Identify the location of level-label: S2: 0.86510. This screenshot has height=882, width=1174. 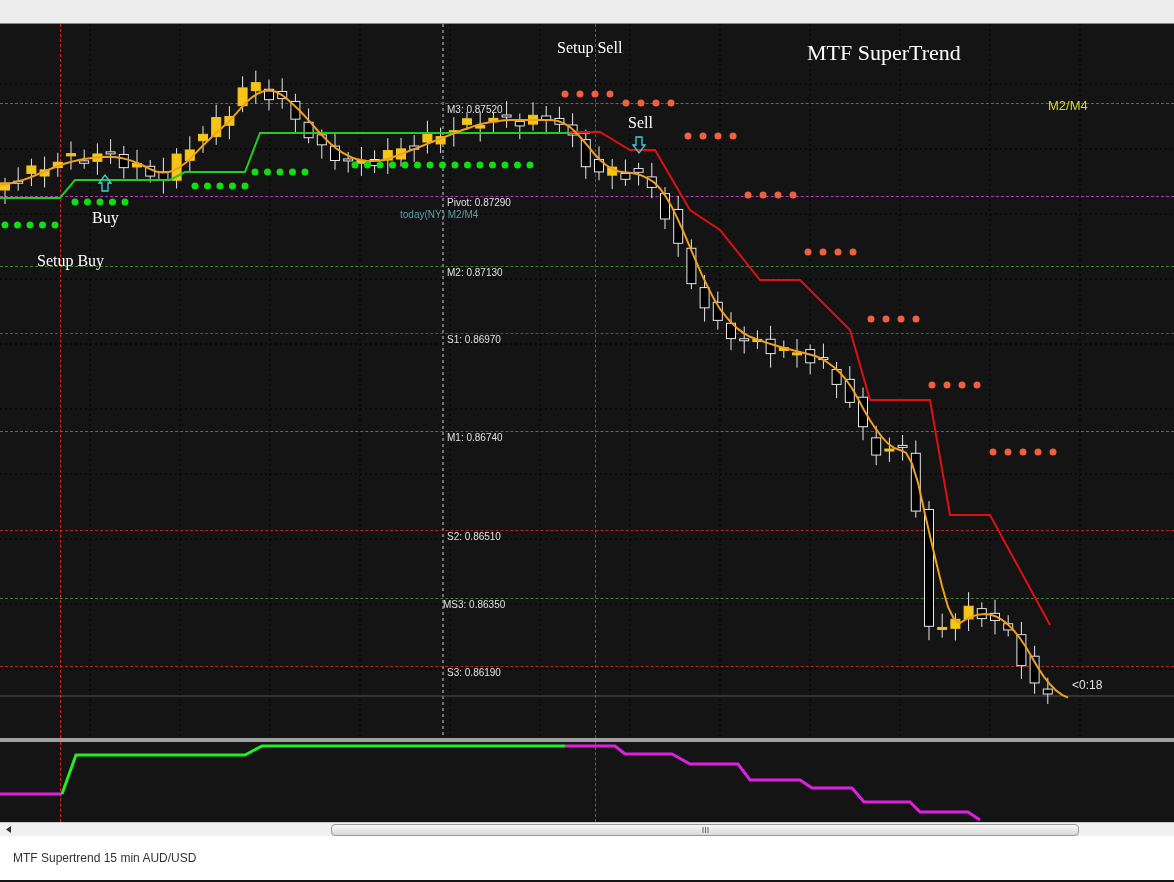
(474, 537).